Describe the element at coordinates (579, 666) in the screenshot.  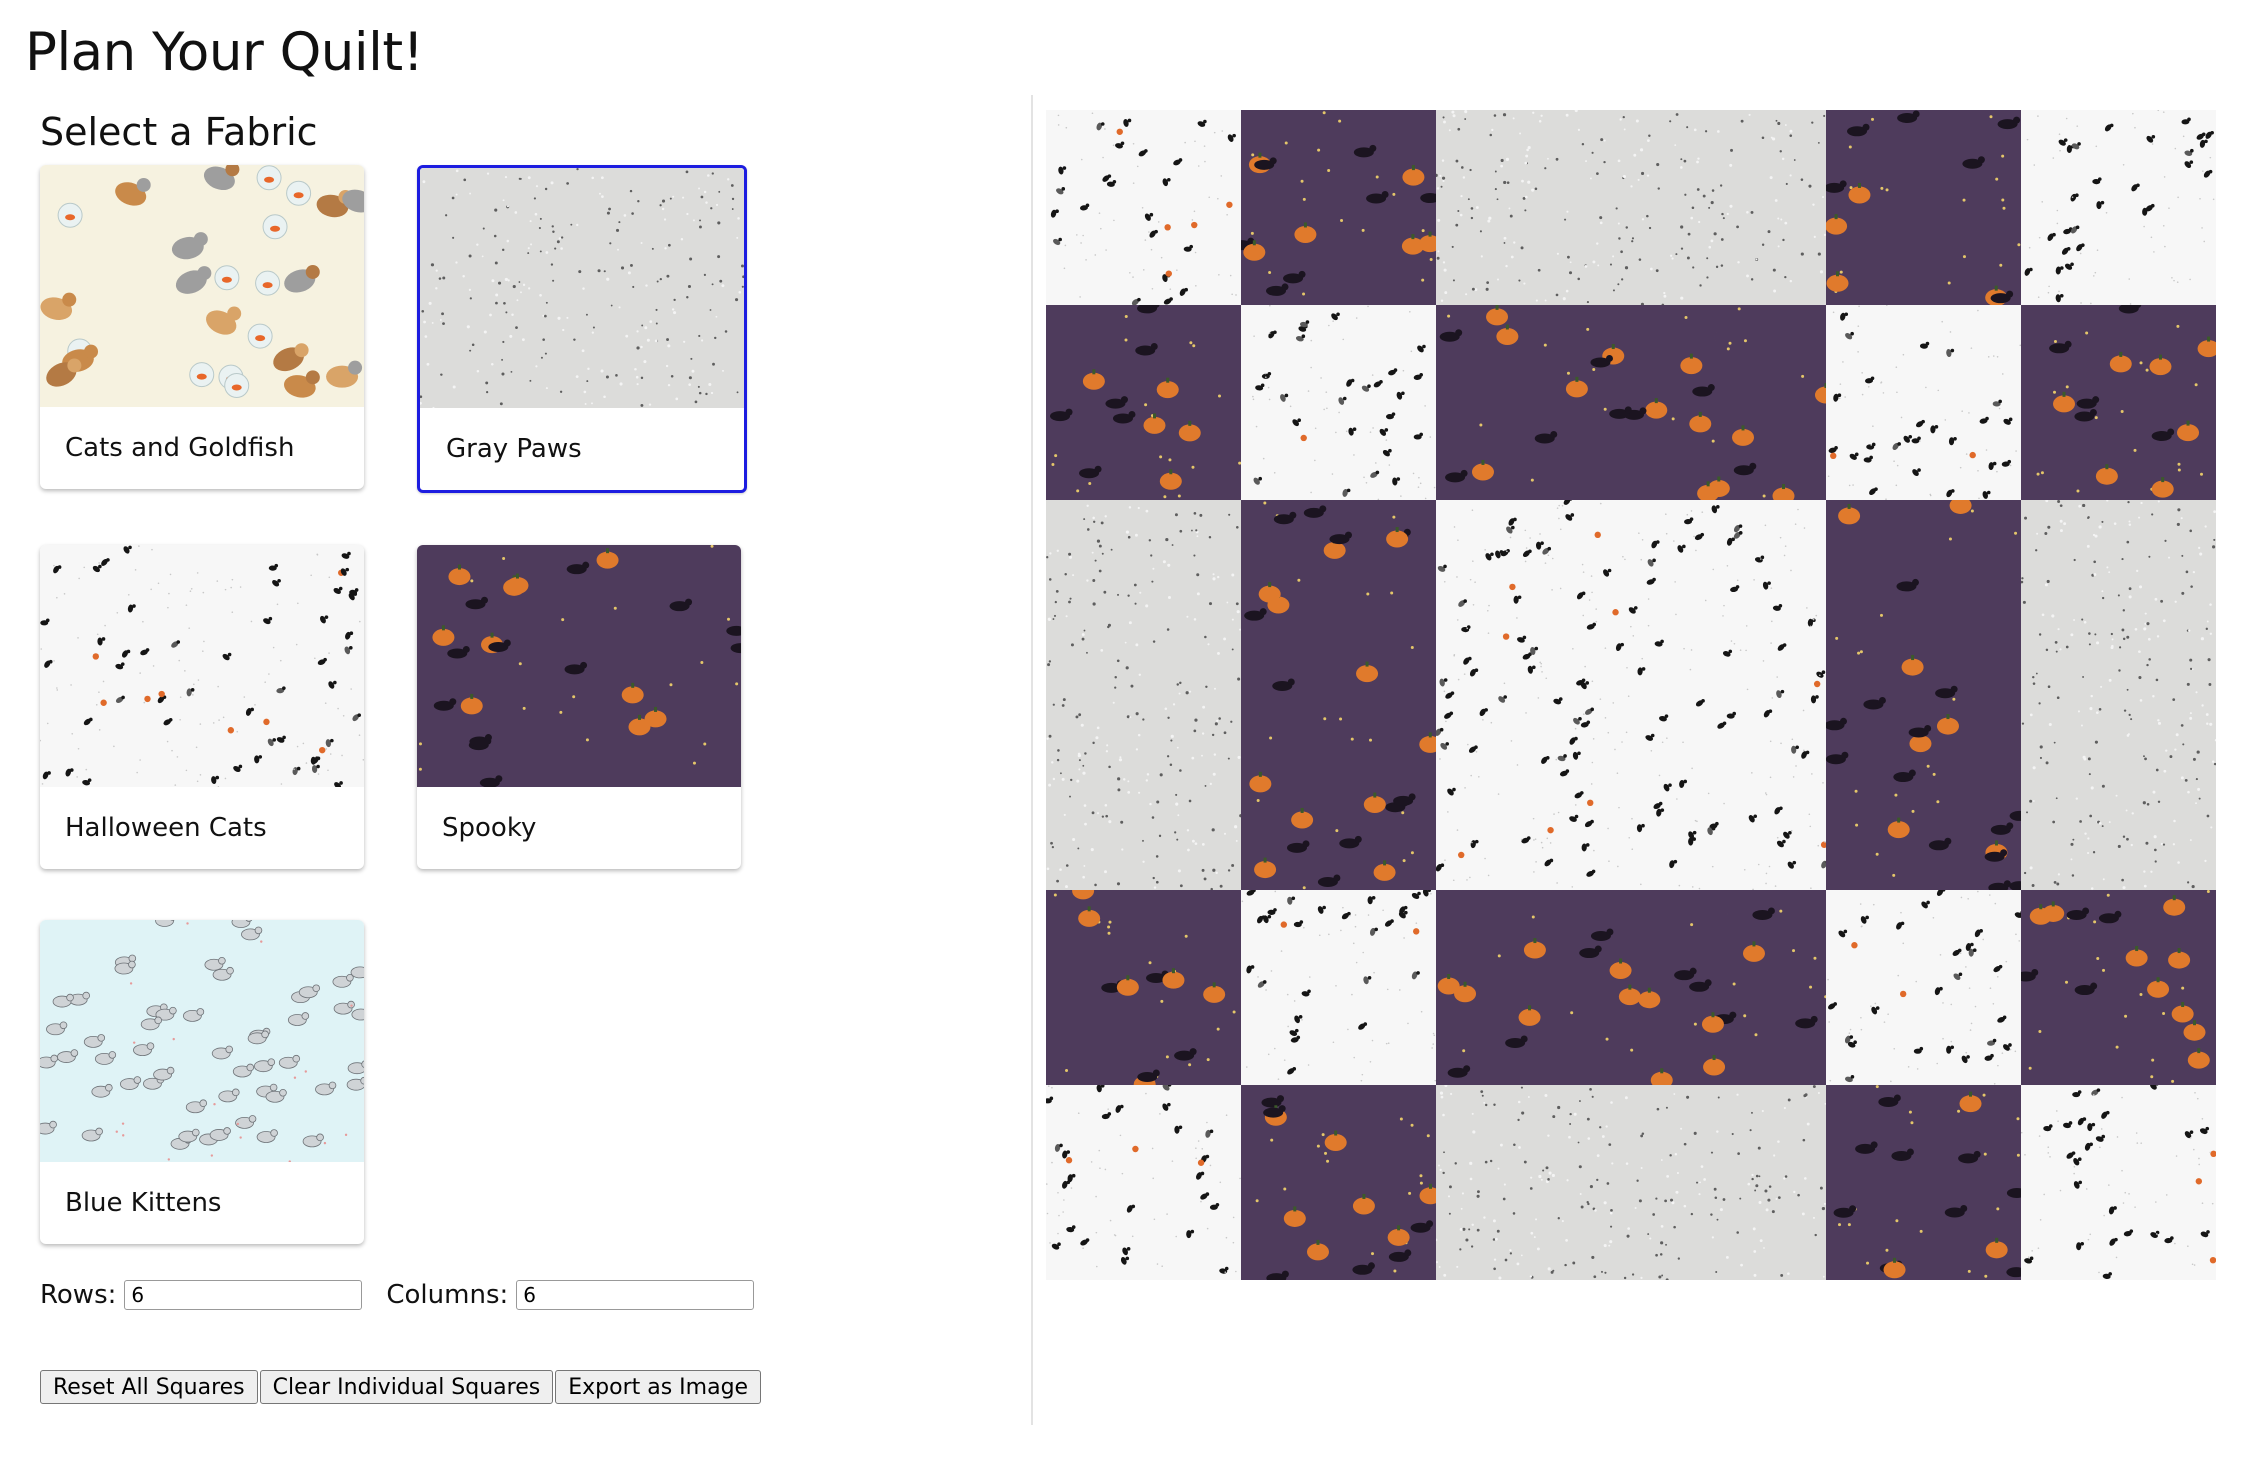
I see `fabric-swatch-spooky` at that location.